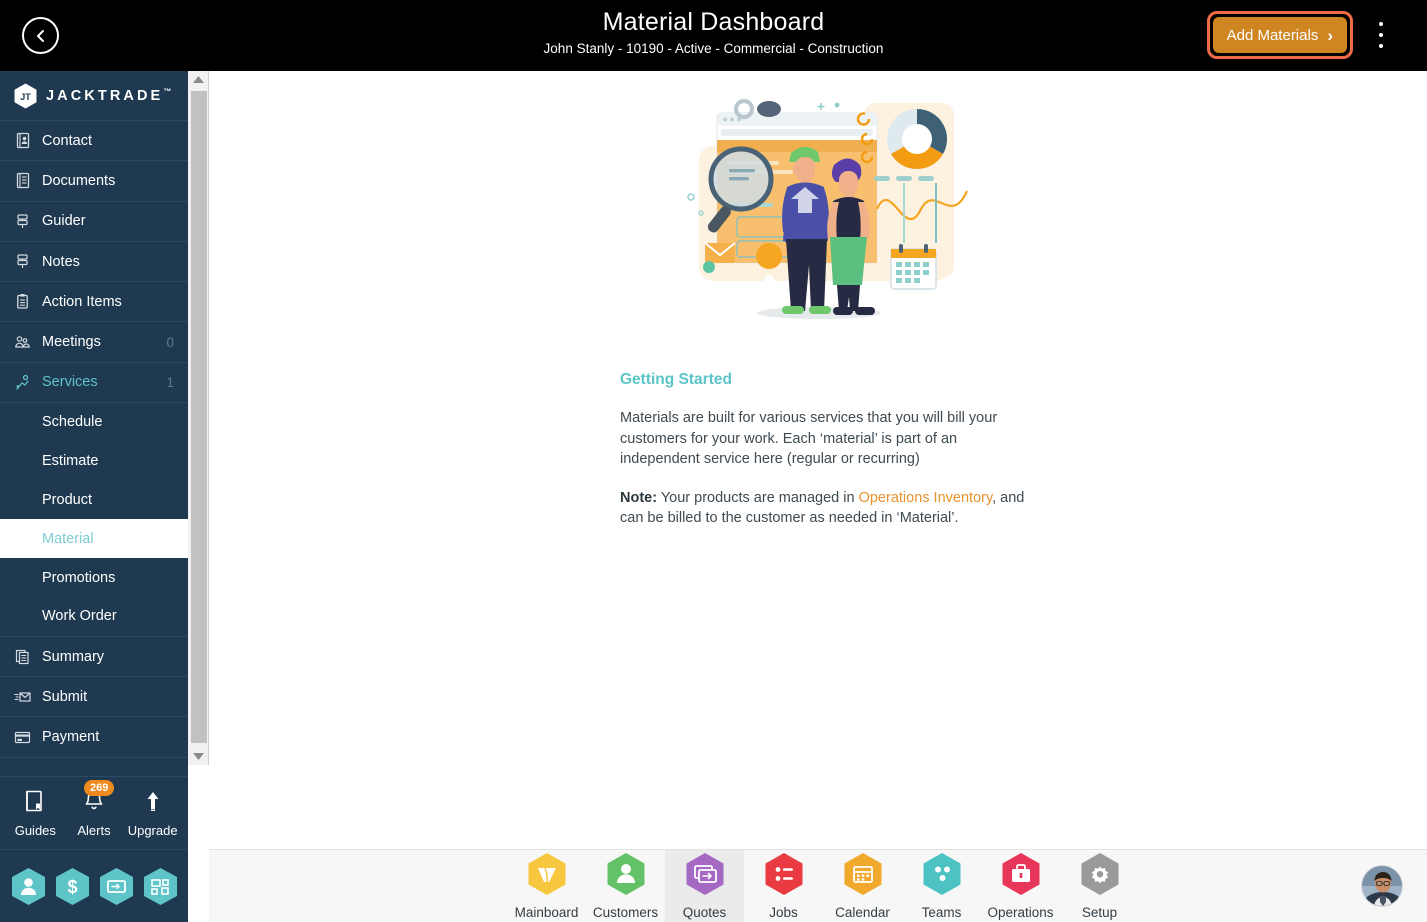  What do you see at coordinates (28, 886) in the screenshot?
I see `user-hex-icon` at bounding box center [28, 886].